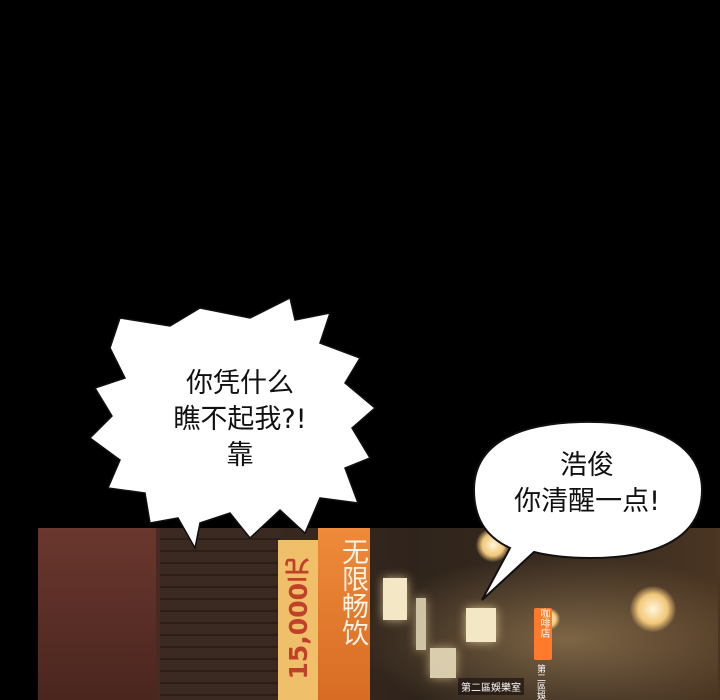 This screenshot has height=700, width=720. Describe the element at coordinates (587, 484) in the screenshot. I see `right-bubble-text: 浩俊 你清醒一点!` at that location.